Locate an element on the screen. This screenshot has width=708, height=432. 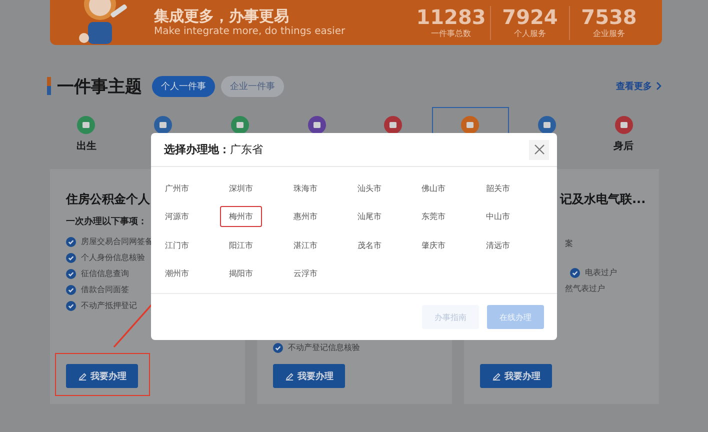
dialog-title: 选择办理地：广东省 is located at coordinates (213, 149).